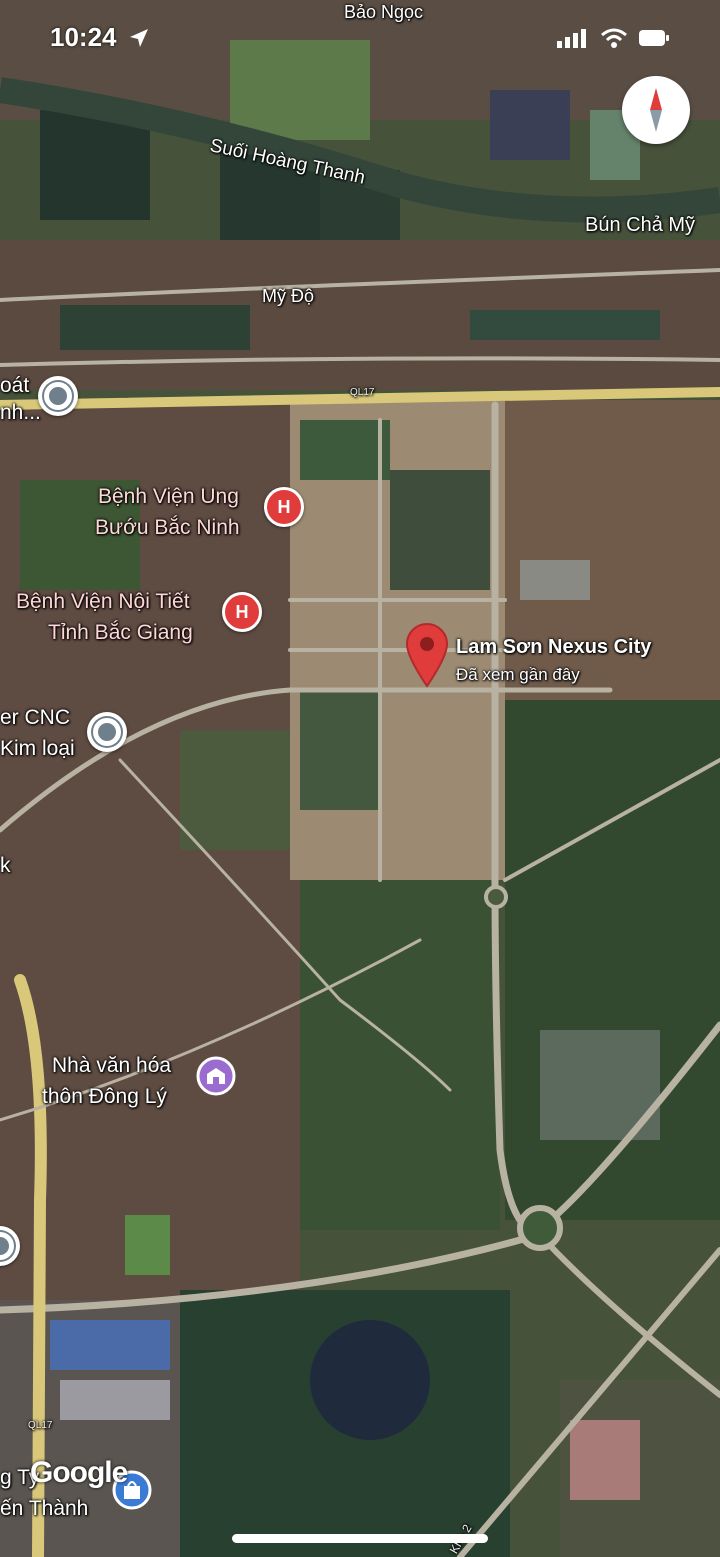 The image size is (720, 1557). Describe the element at coordinates (44, 1508) in the screenshot. I see `poi-label-line2: ến Thành` at that location.